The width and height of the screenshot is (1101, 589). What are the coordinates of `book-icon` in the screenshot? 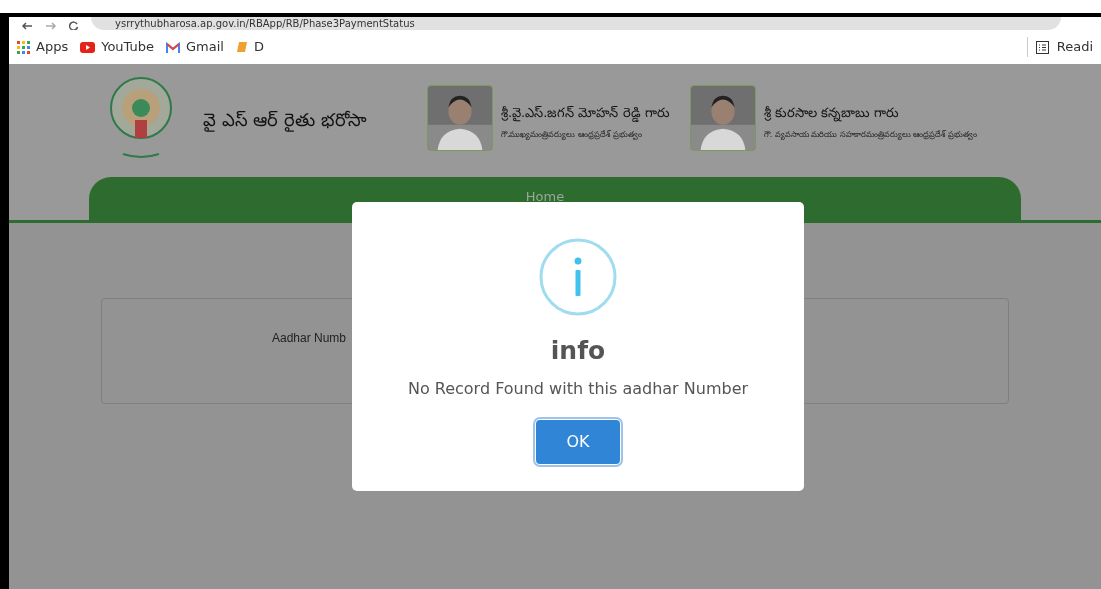 It's located at (242, 47).